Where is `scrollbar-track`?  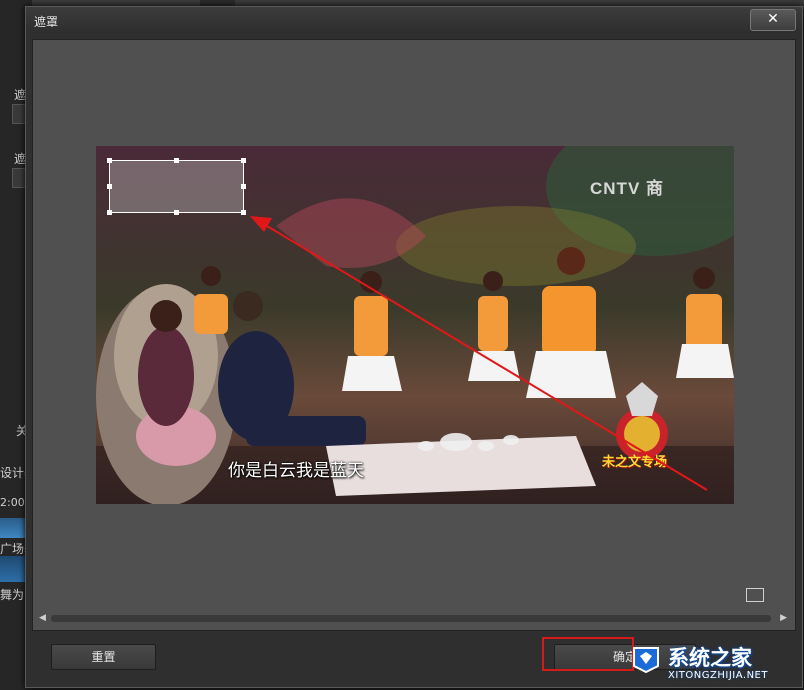
scrollbar-track is located at coordinates (411, 618).